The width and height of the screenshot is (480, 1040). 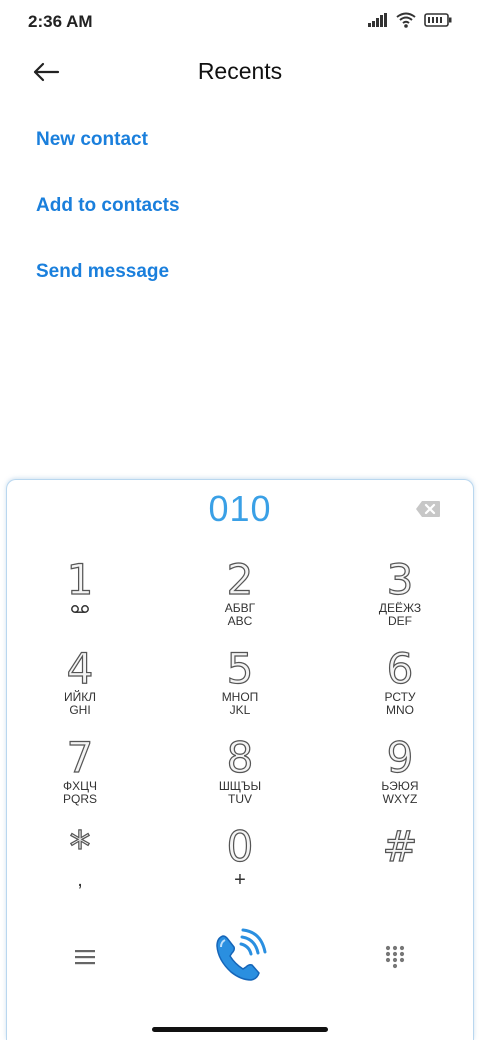 What do you see at coordinates (80, 757) in the screenshot?
I see `key-digit: 7` at bounding box center [80, 757].